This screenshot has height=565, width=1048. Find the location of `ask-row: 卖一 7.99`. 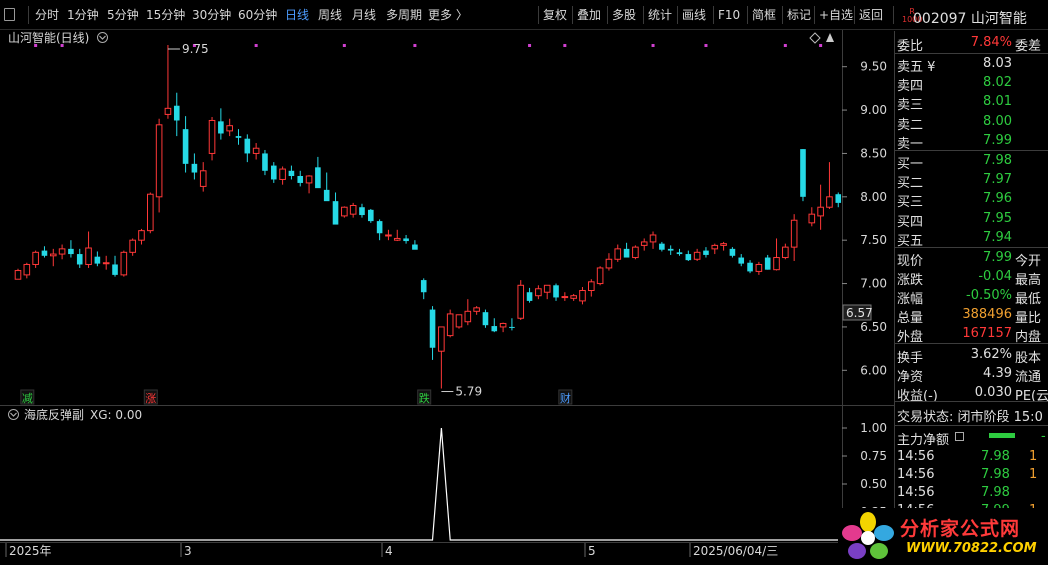

ask-row: 卖一 7.99 is located at coordinates (971, 141).